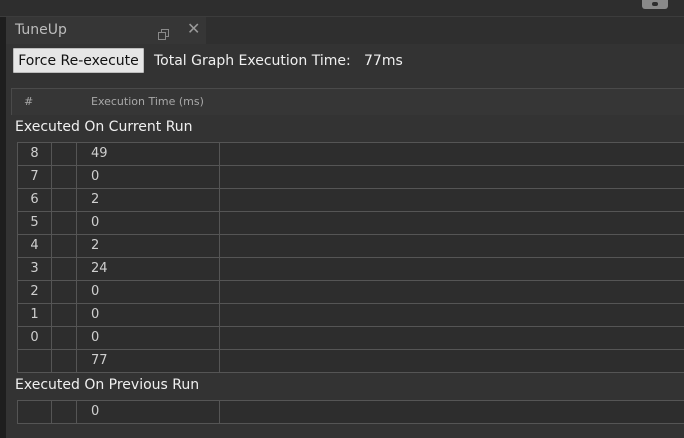 This screenshot has width=684, height=438. Describe the element at coordinates (35, 154) in the screenshot. I see `node-number-cell: 8` at that location.